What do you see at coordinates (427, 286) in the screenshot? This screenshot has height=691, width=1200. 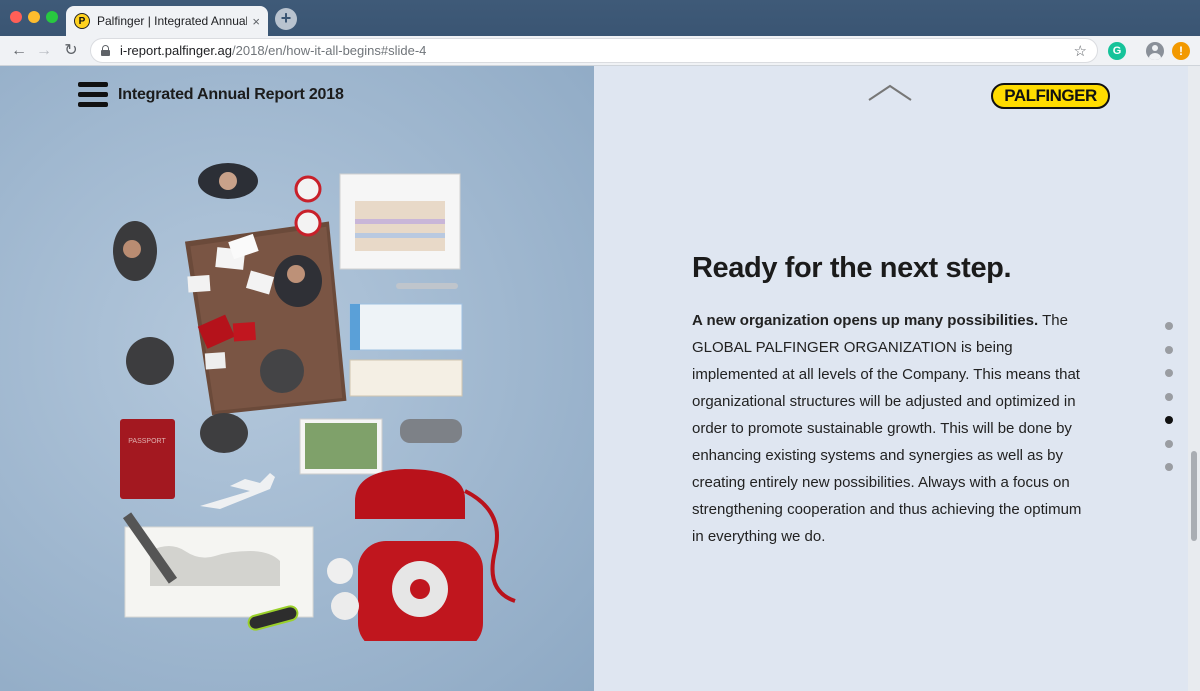 I see `pen` at bounding box center [427, 286].